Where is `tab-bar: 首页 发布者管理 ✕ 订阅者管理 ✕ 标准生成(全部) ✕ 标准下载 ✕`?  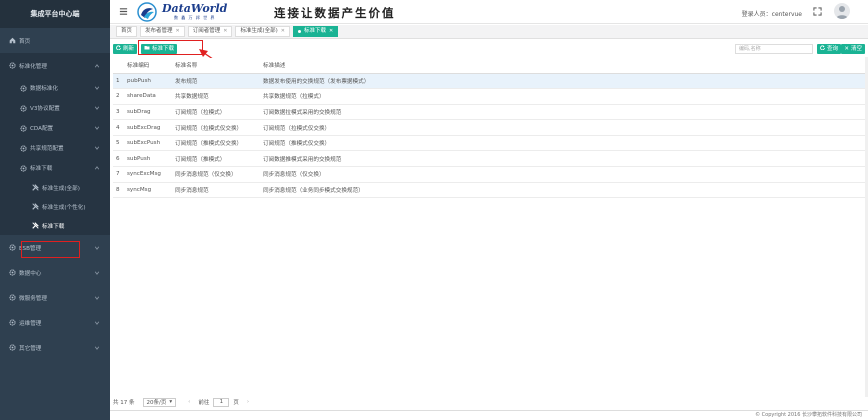
tab-bar: 首页 发布者管理 ✕ 订阅者管理 ✕ 标准生成(全部) ✕ 标准下载 ✕ is located at coordinates (489, 32).